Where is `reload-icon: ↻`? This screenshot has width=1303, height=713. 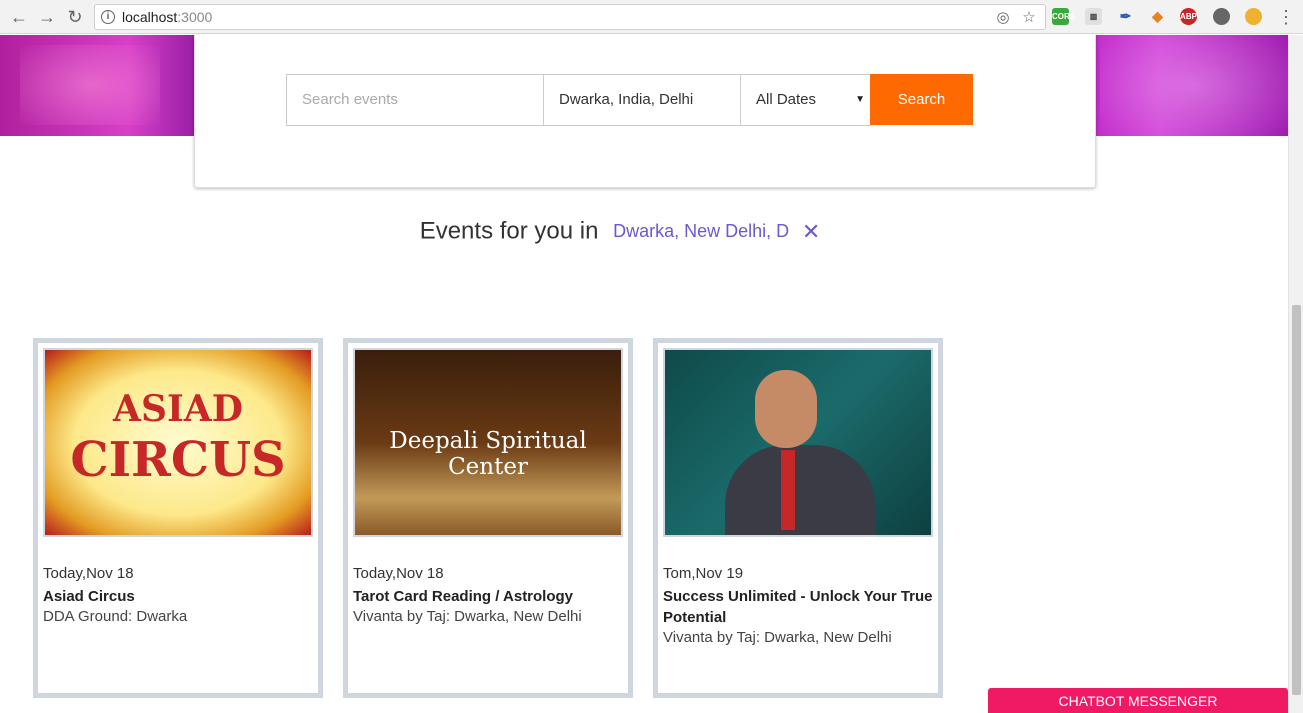 reload-icon: ↻ is located at coordinates (75, 17).